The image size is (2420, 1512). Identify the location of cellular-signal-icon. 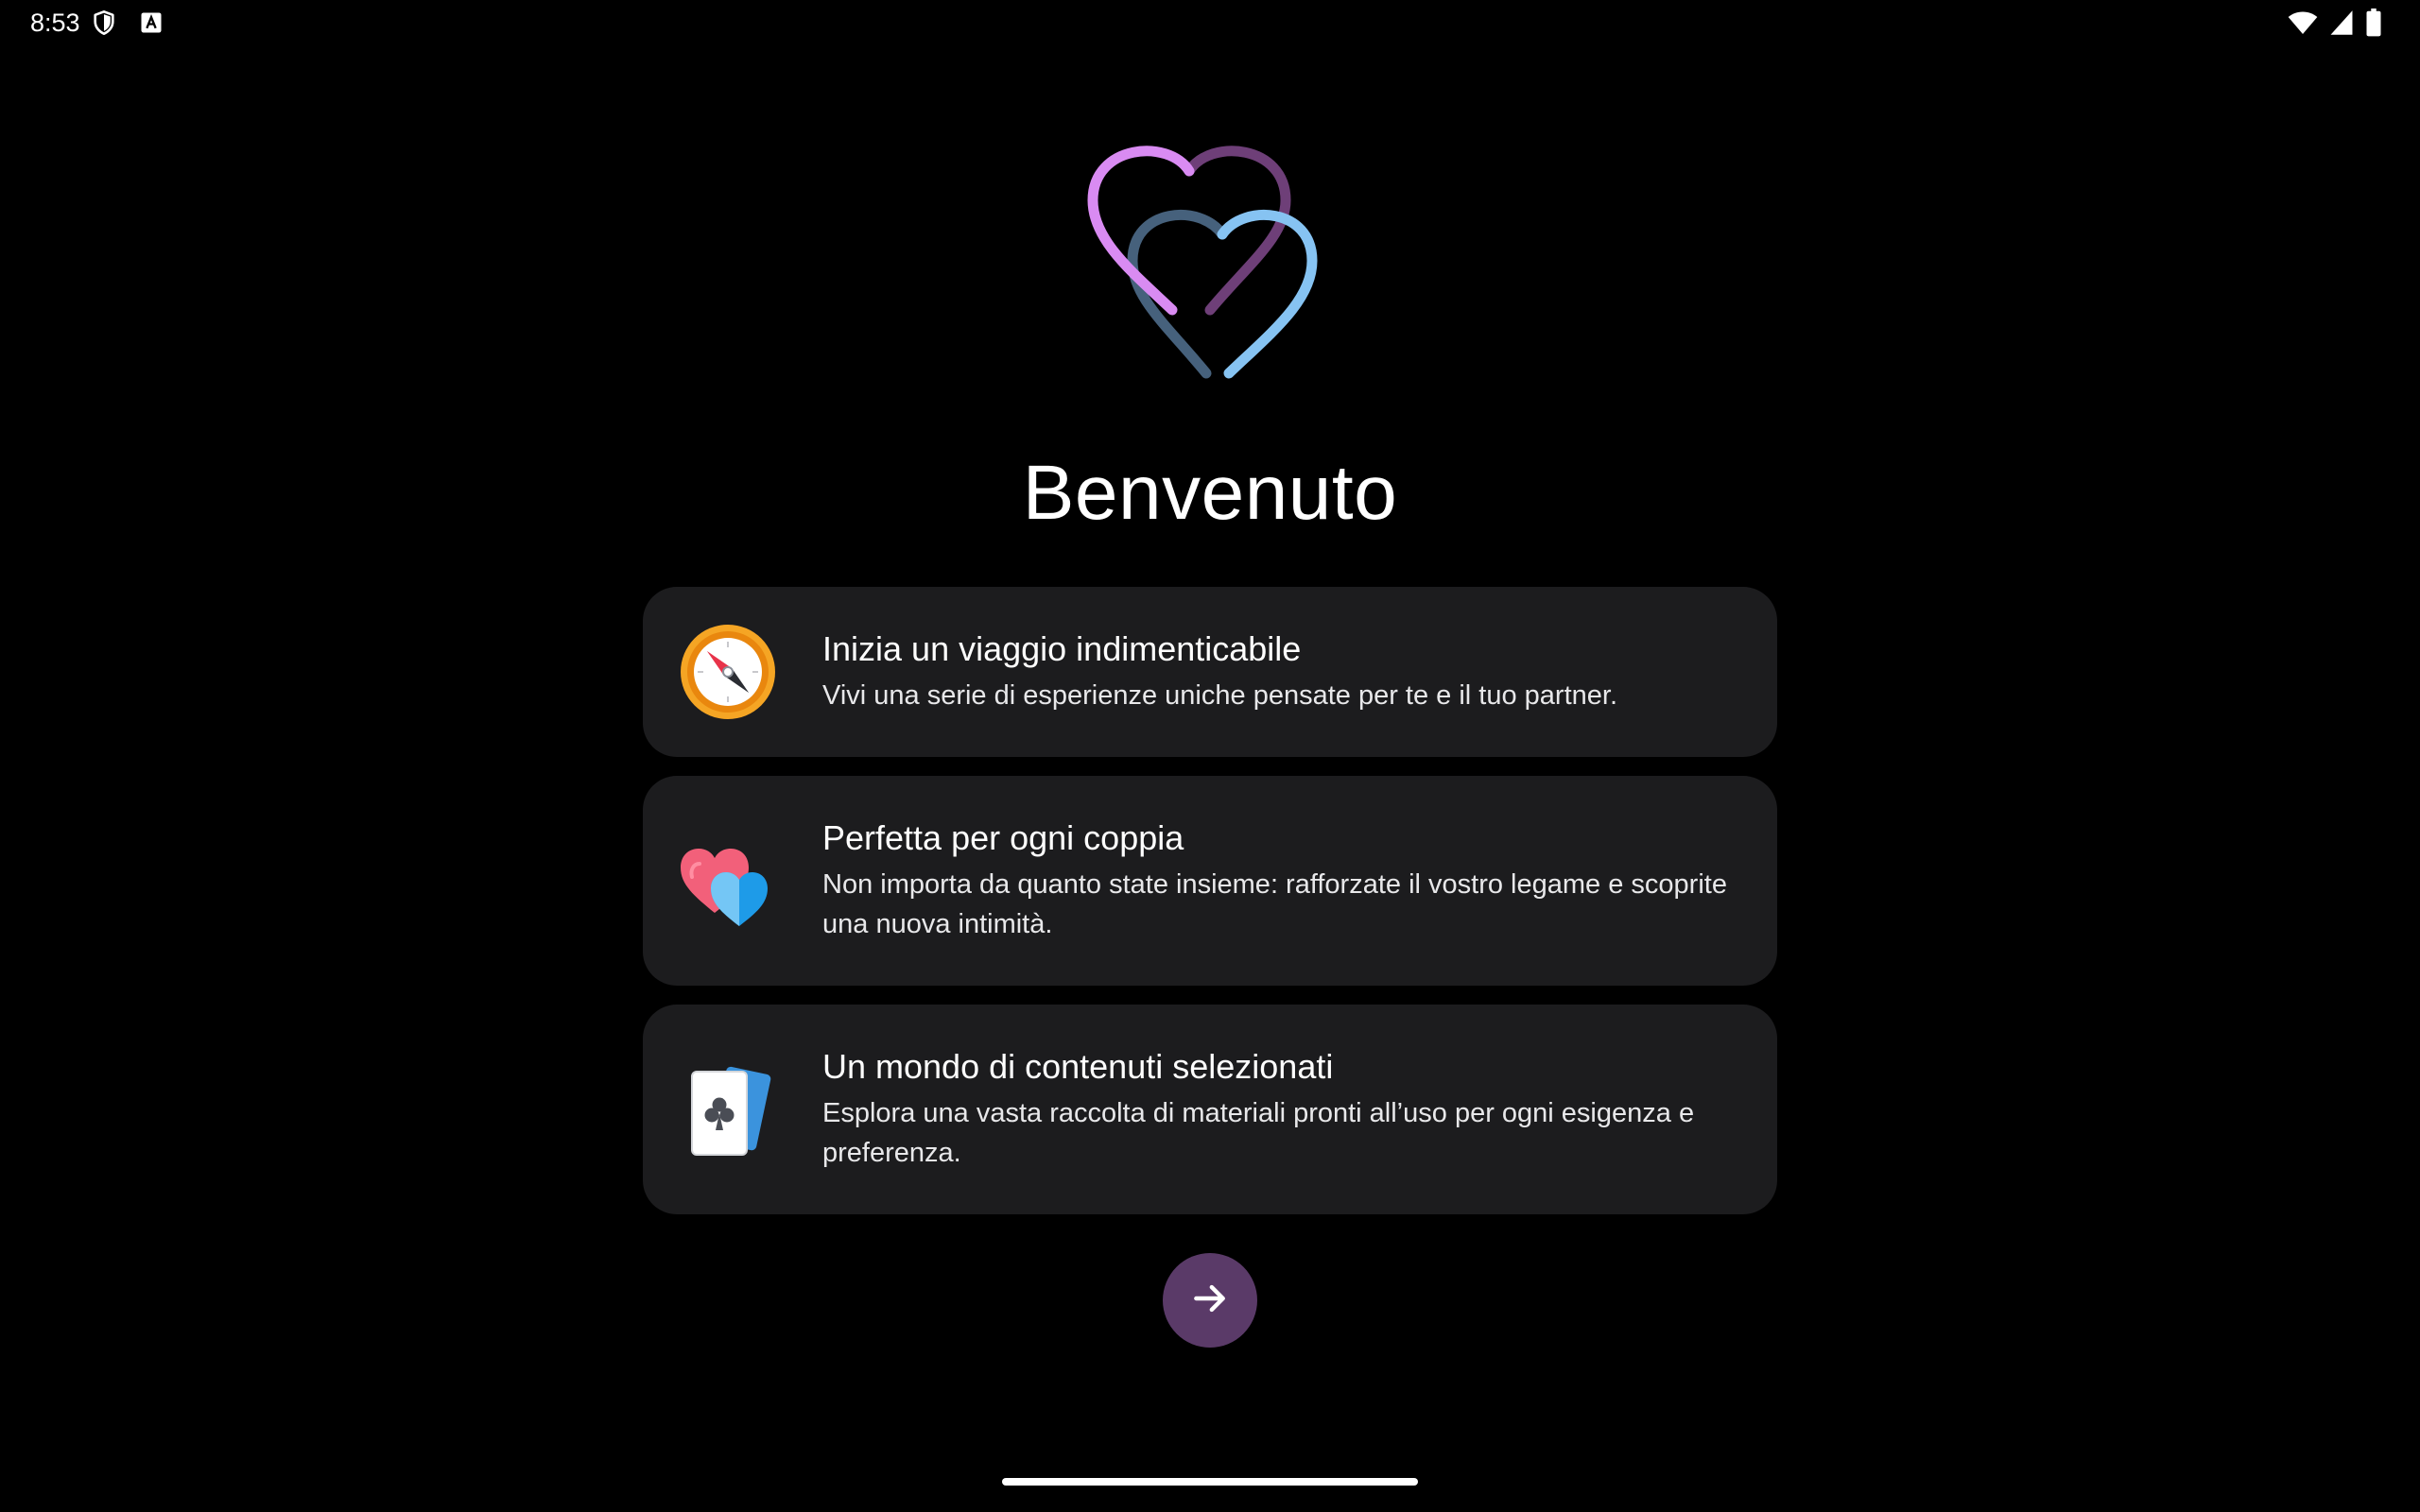
(2341, 22).